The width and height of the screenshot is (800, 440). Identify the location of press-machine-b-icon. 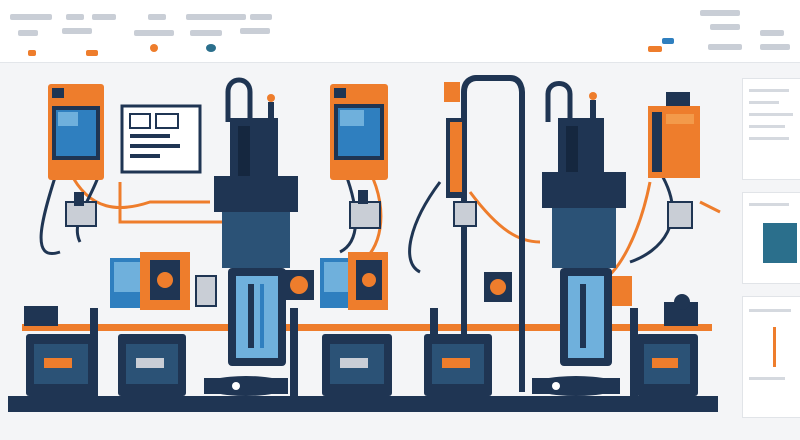
(579, 238).